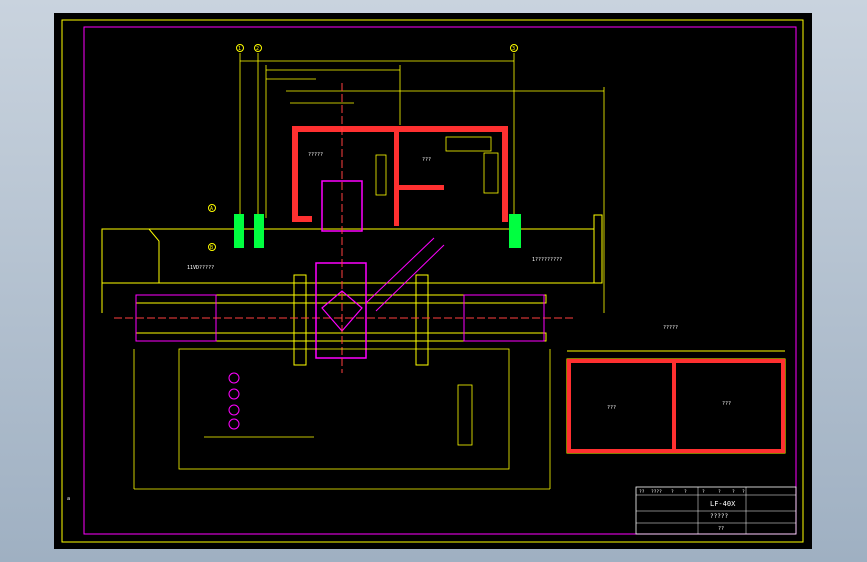  What do you see at coordinates (676, 402) in the screenshot?
I see `aux-plan` at bounding box center [676, 402].